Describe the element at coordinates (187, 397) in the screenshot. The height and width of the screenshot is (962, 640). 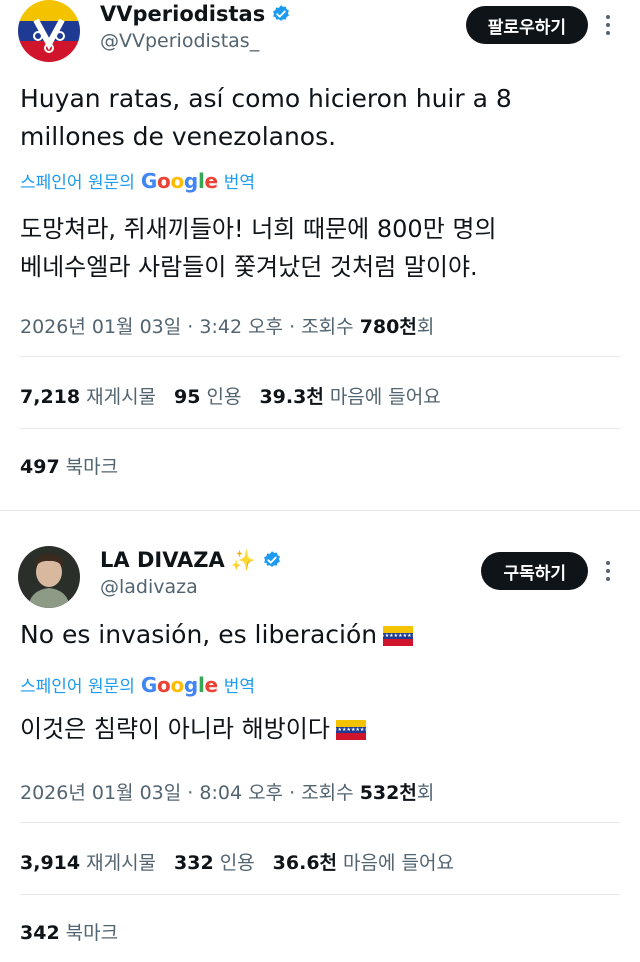
I see `quotes-count: 95` at that location.